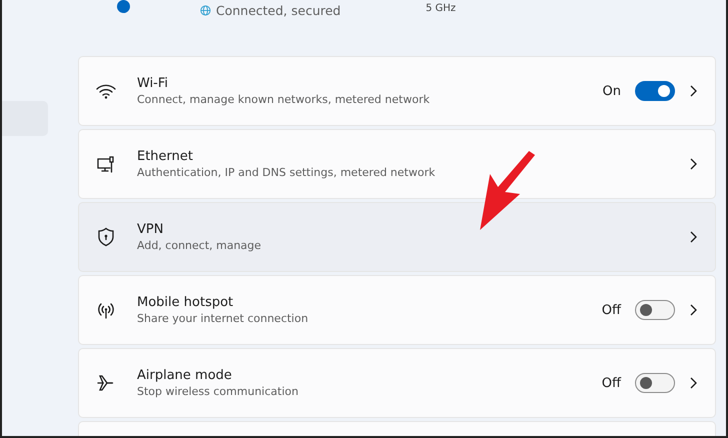  Describe the element at coordinates (218, 391) in the screenshot. I see `setting-description: Stop wireless communication` at that location.